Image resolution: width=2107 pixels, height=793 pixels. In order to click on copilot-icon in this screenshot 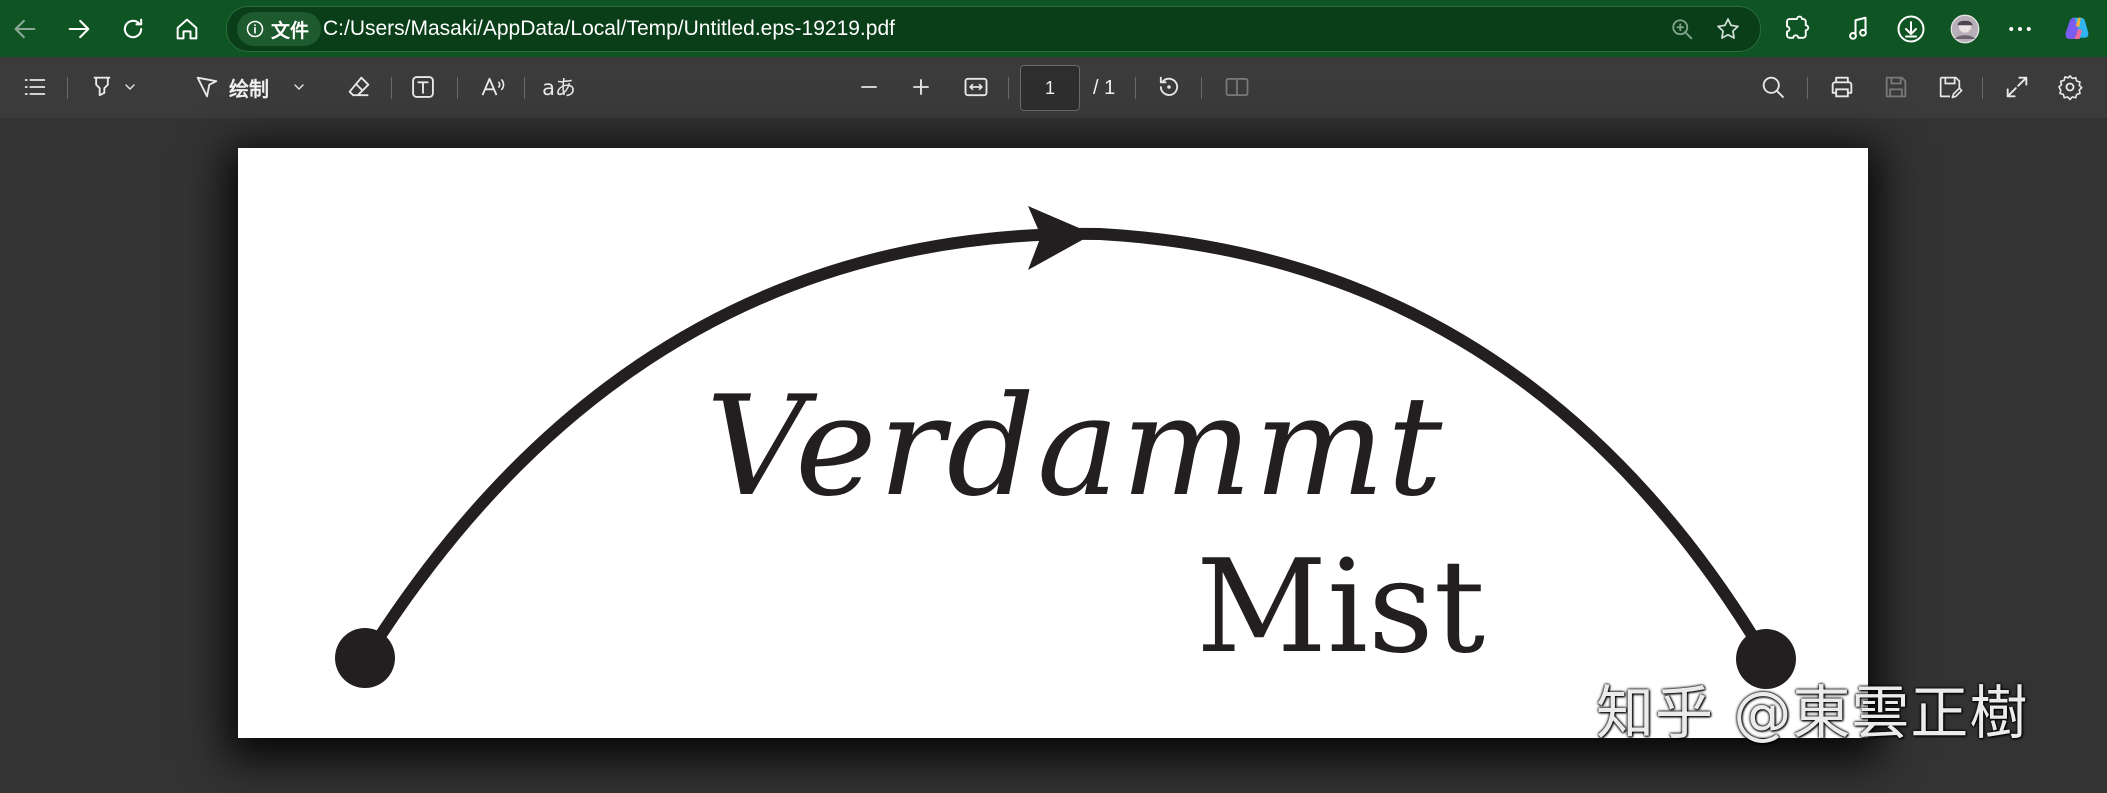, I will do `click(2077, 28)`.